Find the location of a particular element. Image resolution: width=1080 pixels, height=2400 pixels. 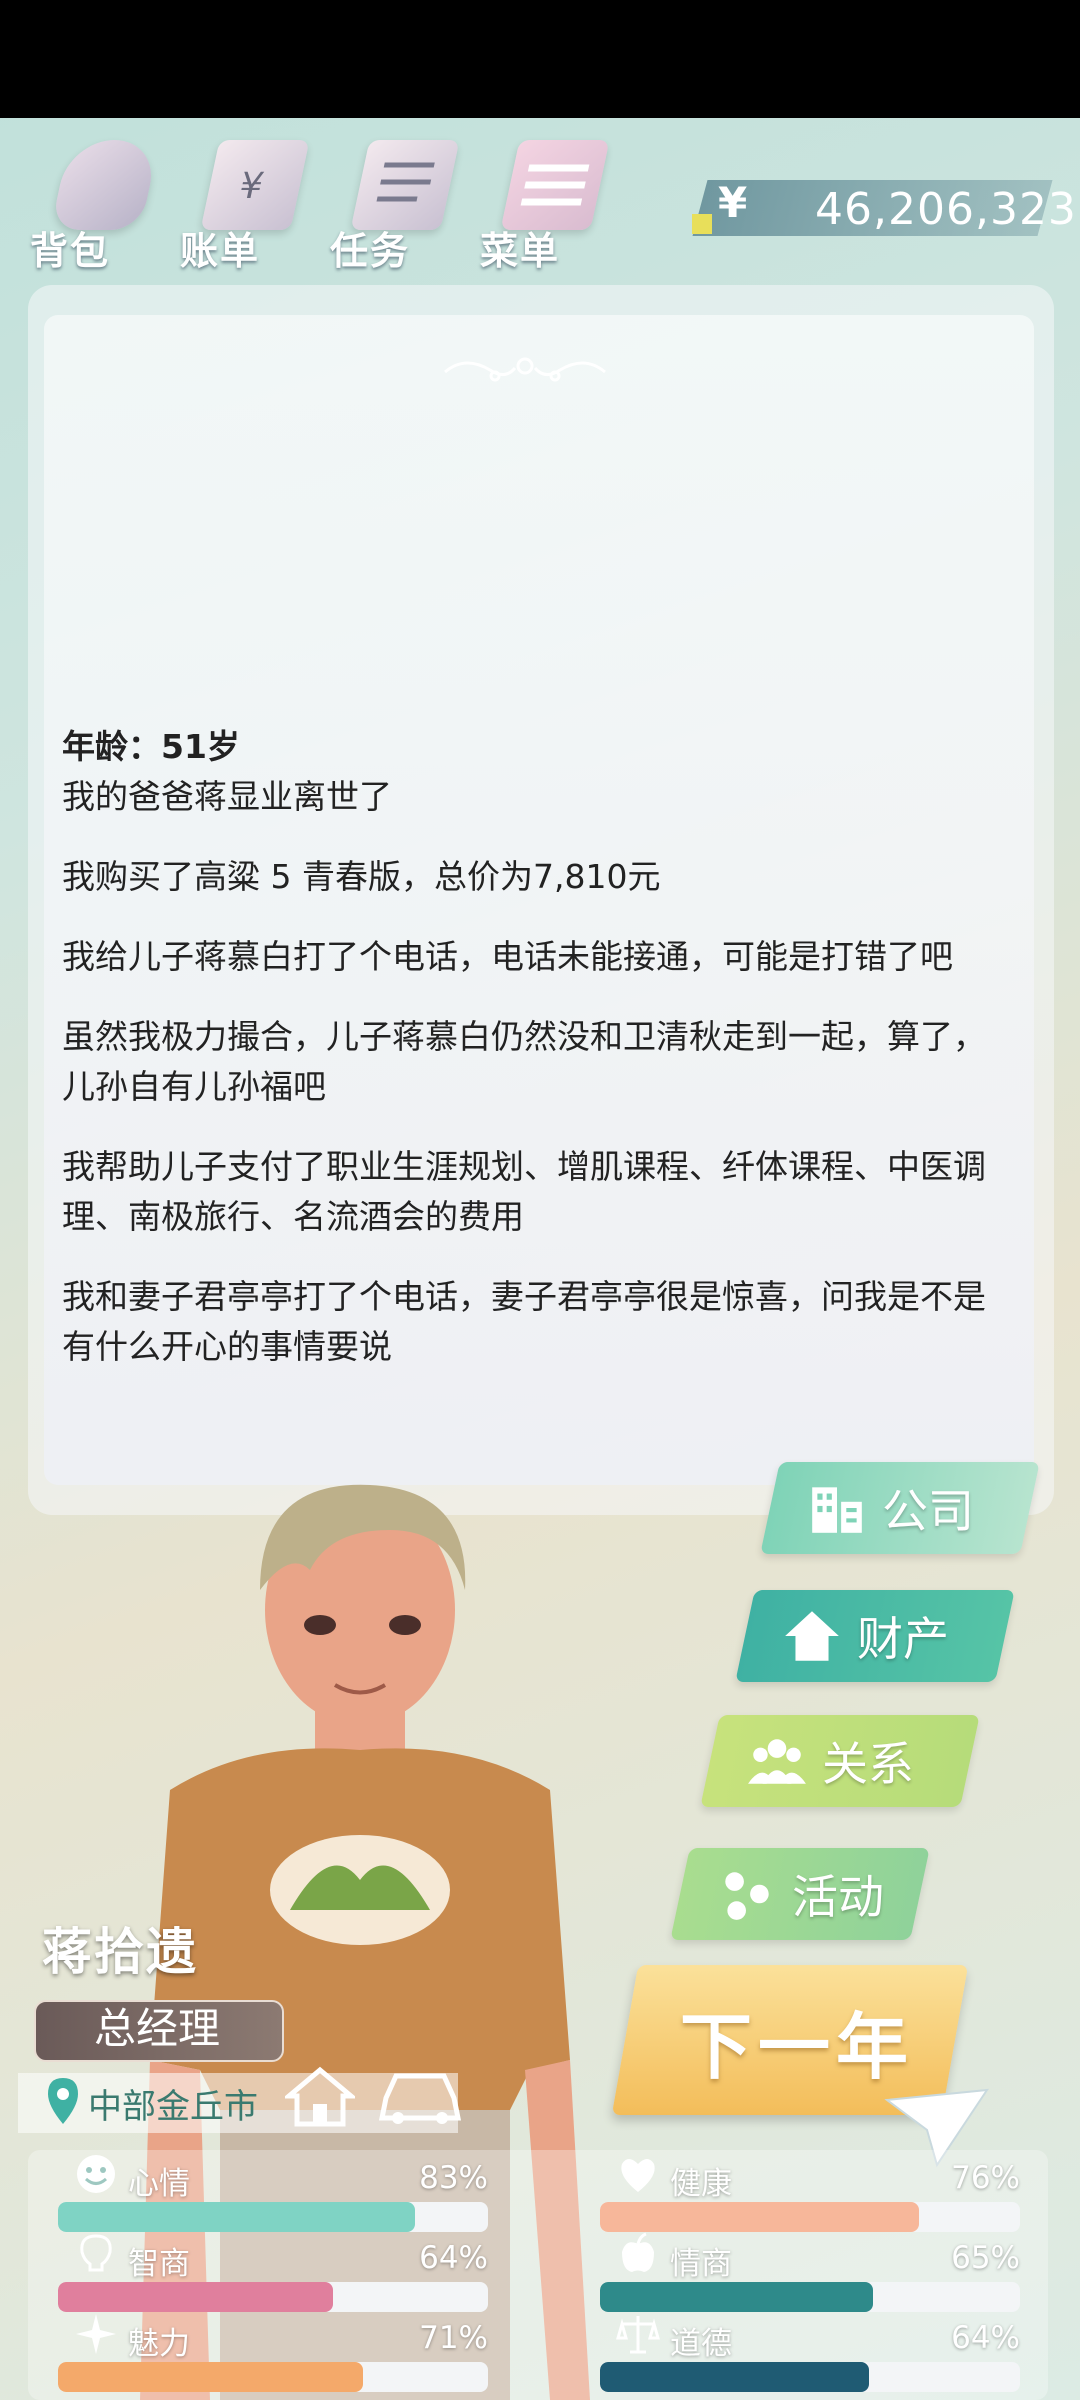

bills-button: ¥ 账单 is located at coordinates (245, 201).